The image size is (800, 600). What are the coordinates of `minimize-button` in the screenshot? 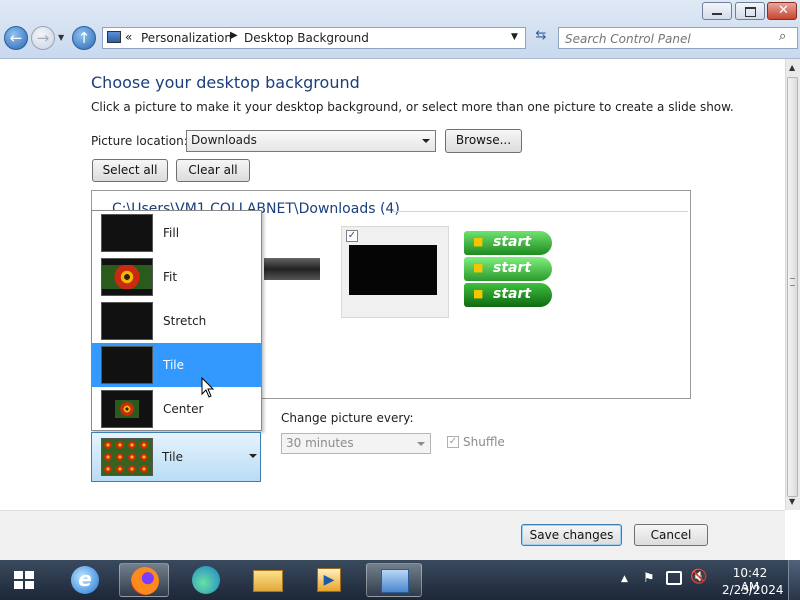 It's located at (717, 11).